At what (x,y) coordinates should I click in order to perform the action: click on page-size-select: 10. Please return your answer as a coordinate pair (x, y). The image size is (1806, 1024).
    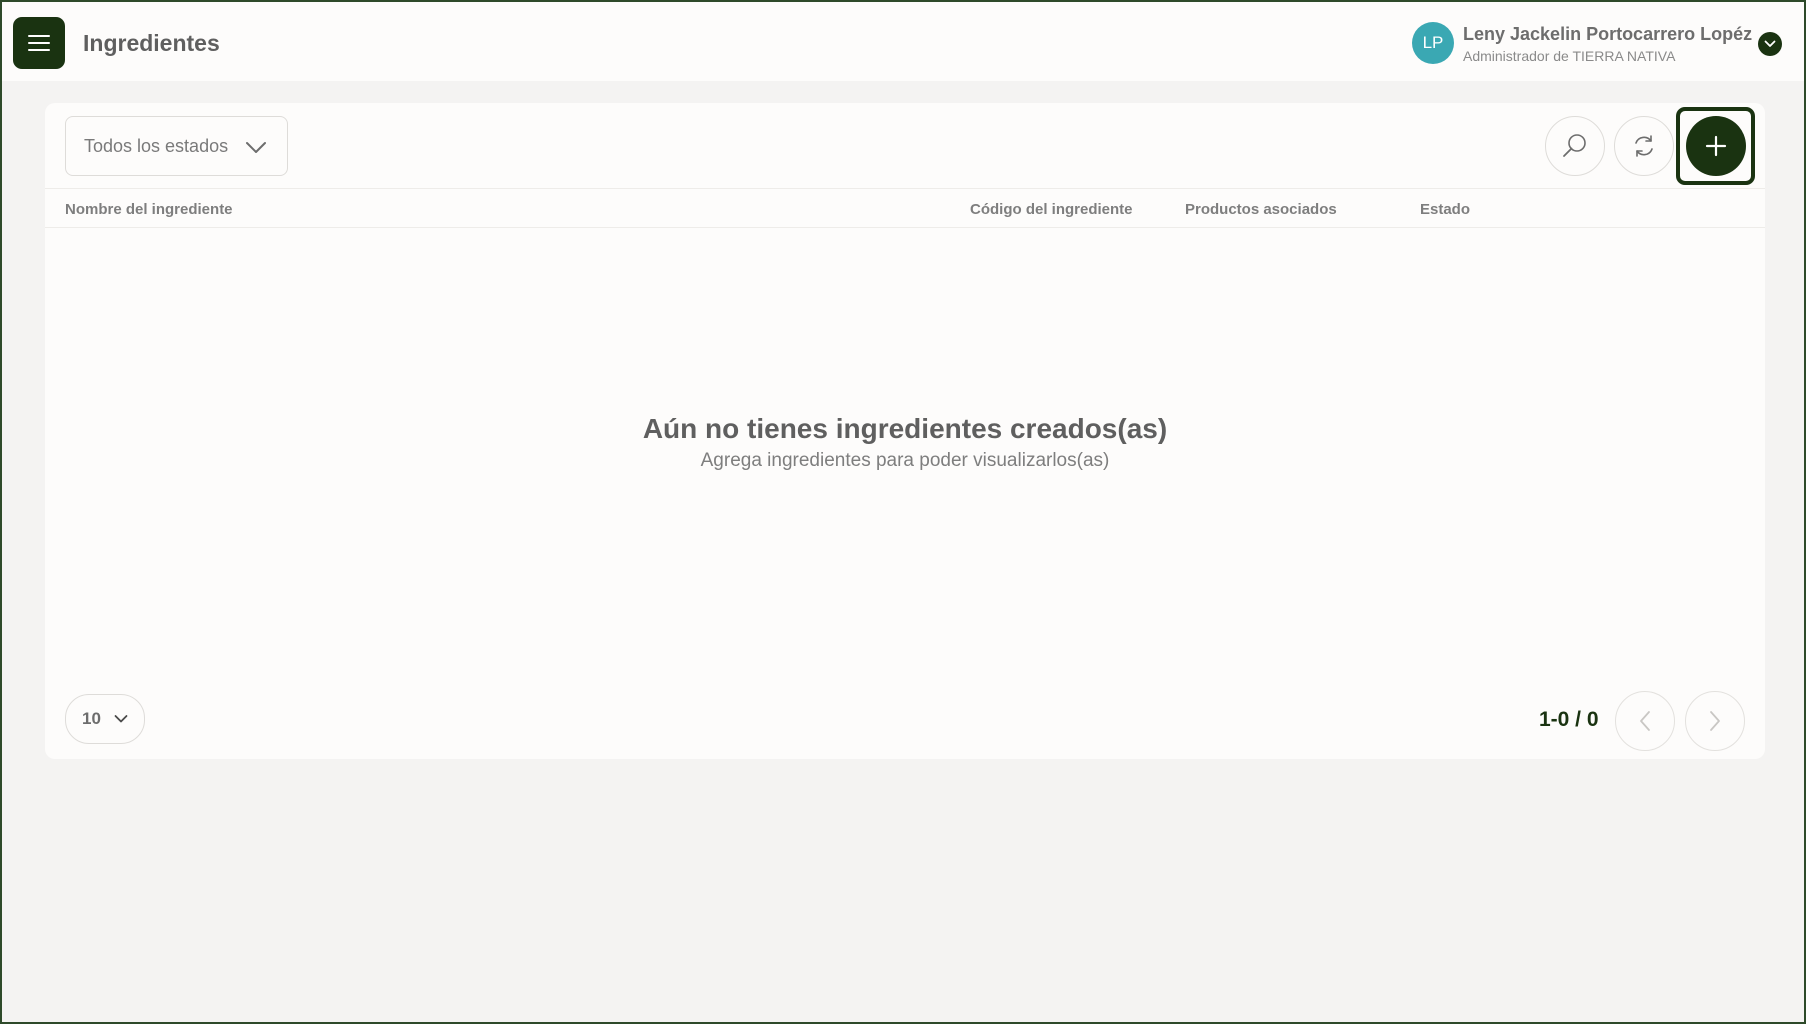
    Looking at the image, I should click on (105, 719).